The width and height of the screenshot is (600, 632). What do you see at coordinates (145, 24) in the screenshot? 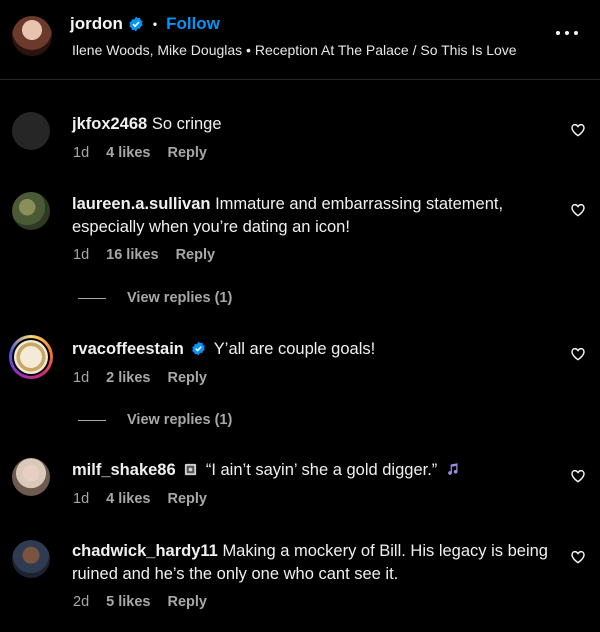
I see `author-line: jordon • Follow` at bounding box center [145, 24].